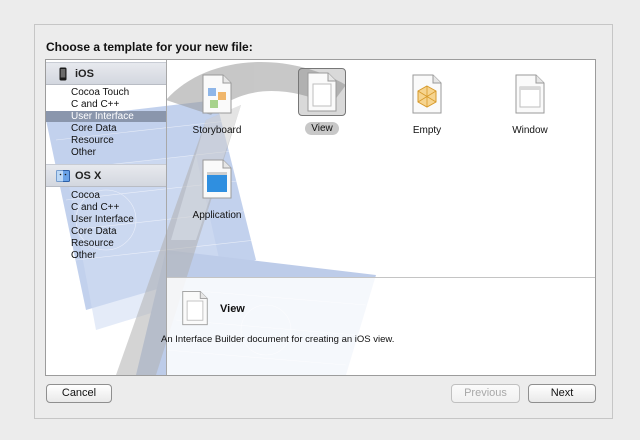 This screenshot has height=440, width=640. What do you see at coordinates (79, 393) in the screenshot?
I see `cancel-button: Cancel` at bounding box center [79, 393].